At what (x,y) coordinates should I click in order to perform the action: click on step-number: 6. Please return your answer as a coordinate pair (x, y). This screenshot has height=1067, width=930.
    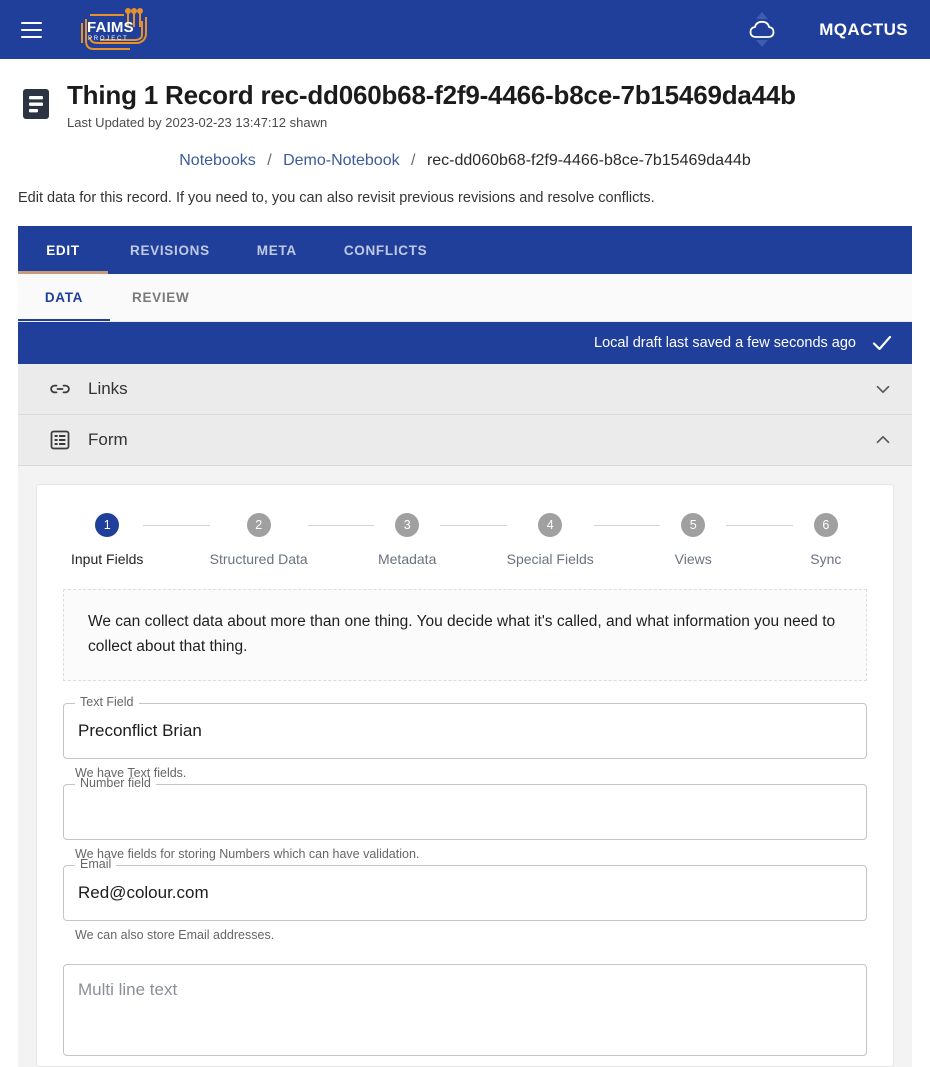
    Looking at the image, I should click on (825, 525).